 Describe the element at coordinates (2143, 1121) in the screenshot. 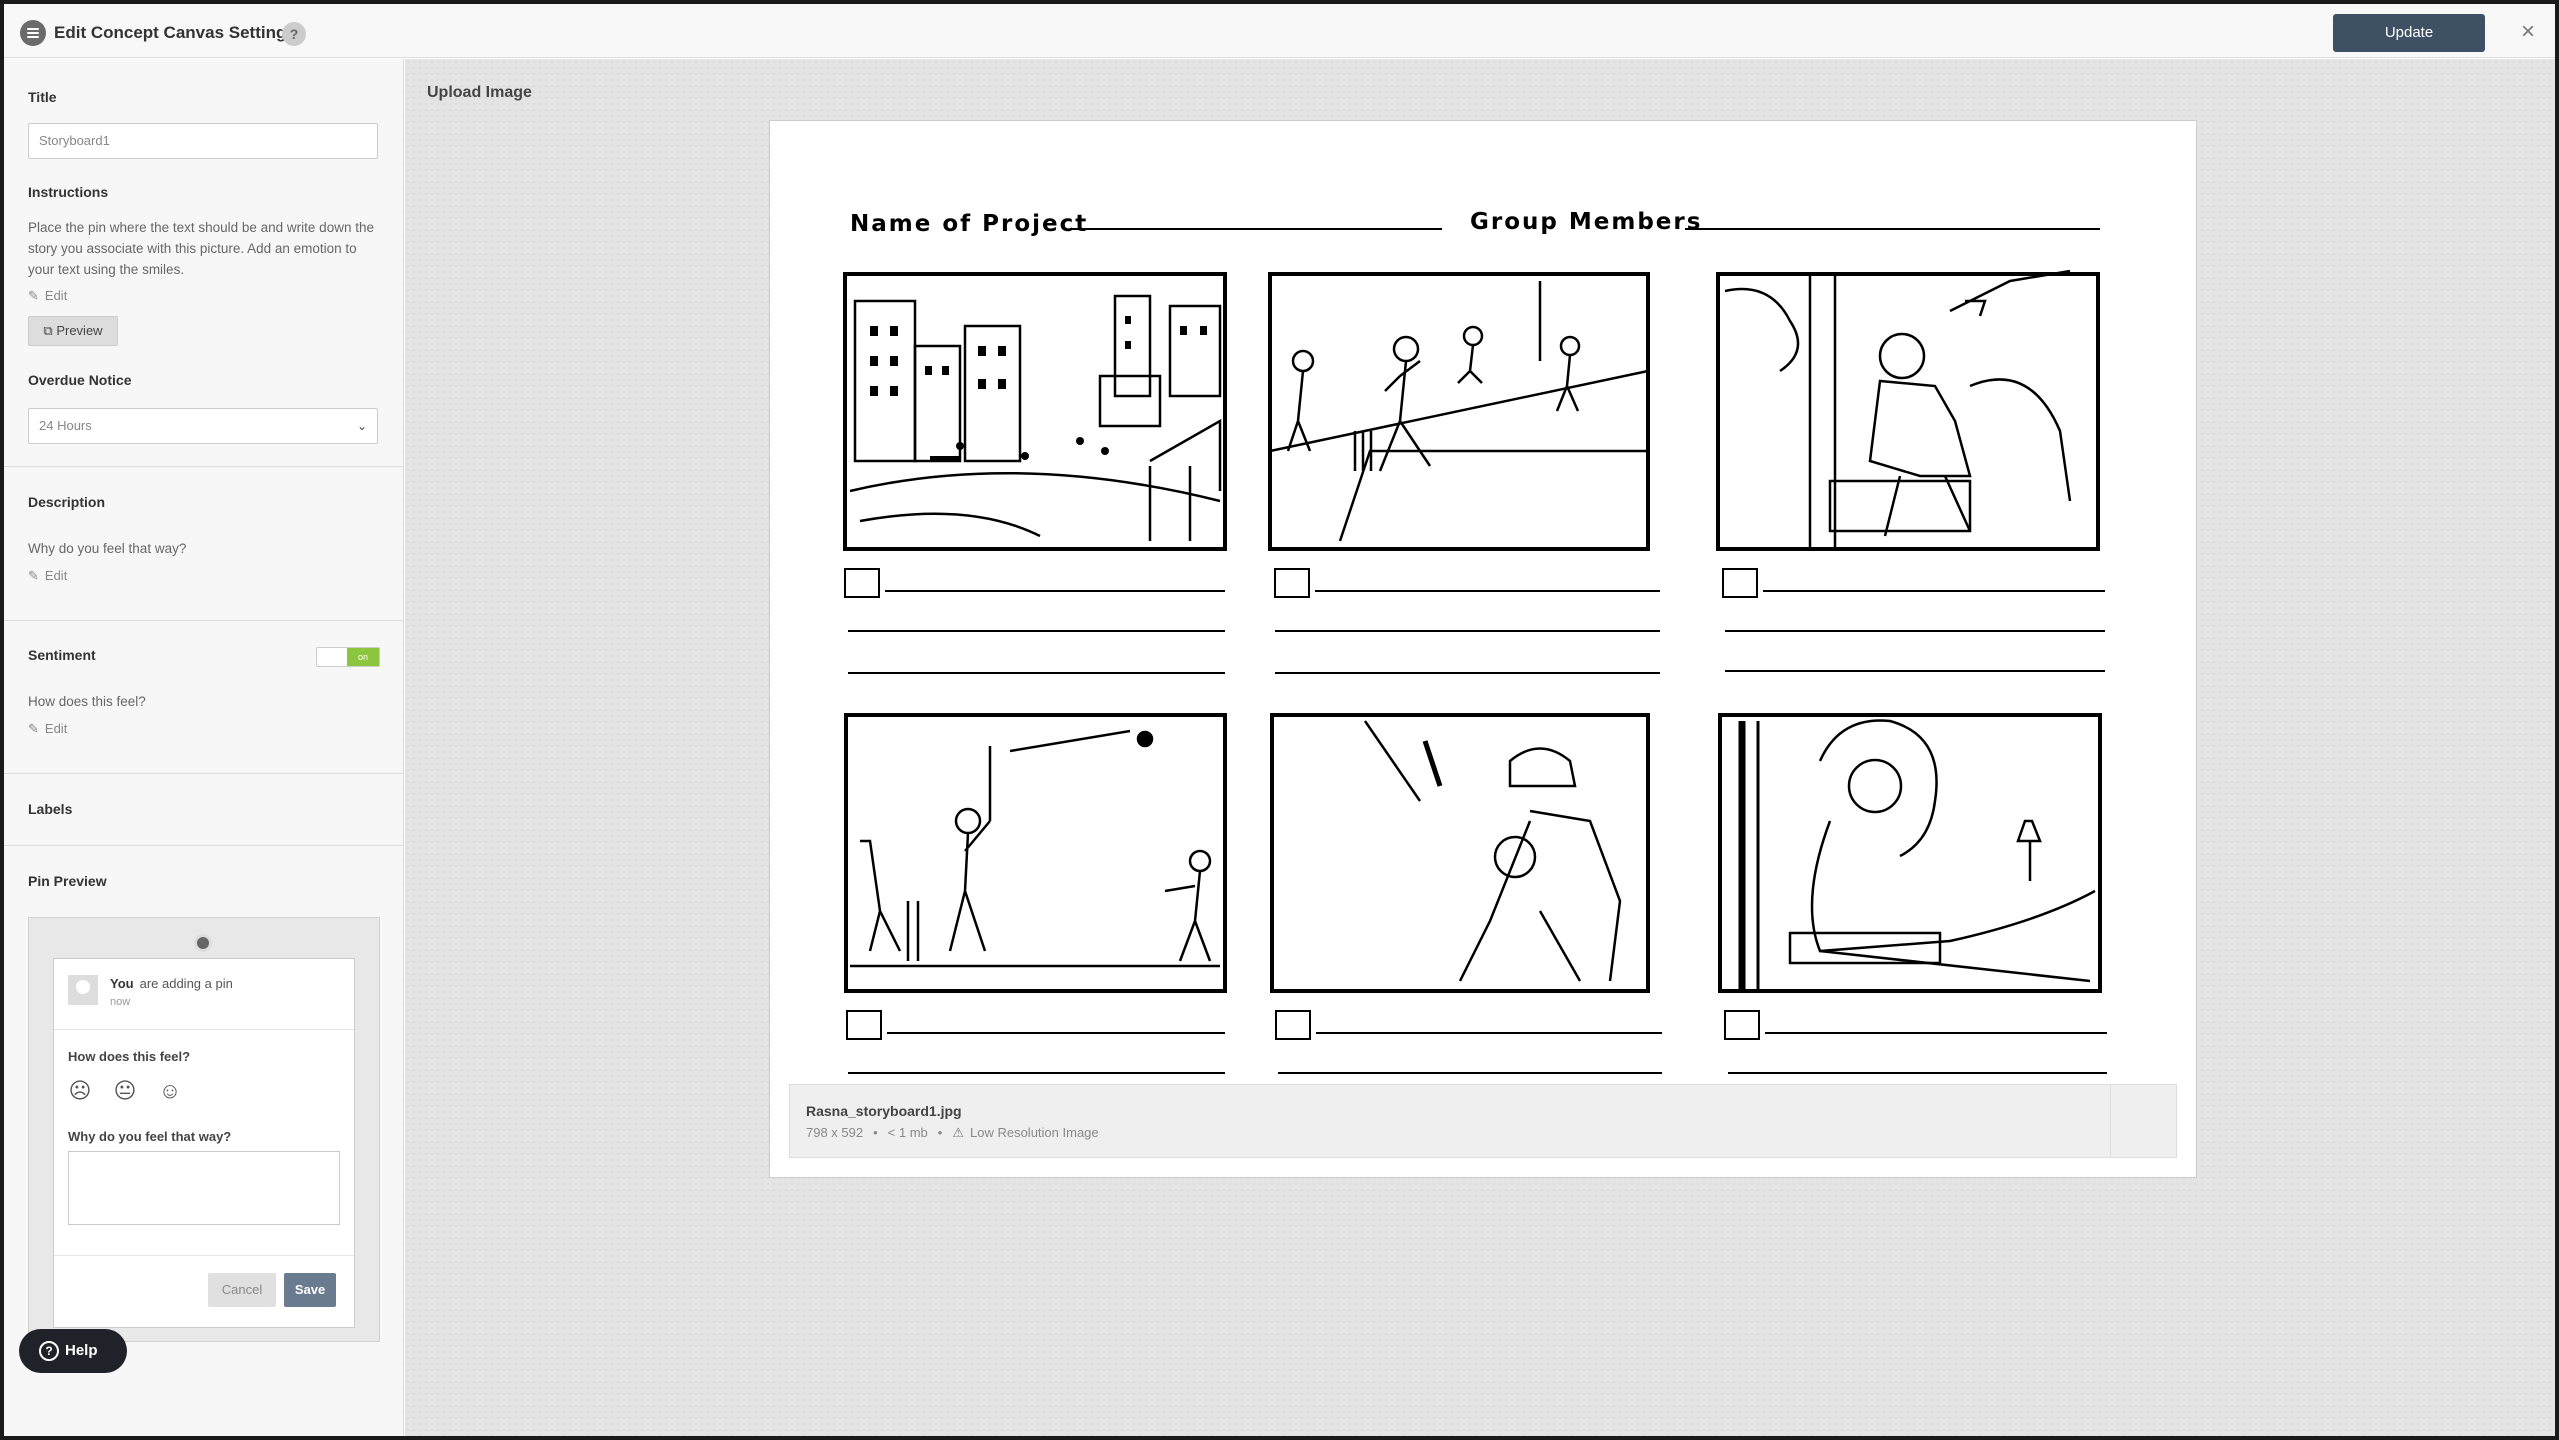

I see `file-actions` at that location.